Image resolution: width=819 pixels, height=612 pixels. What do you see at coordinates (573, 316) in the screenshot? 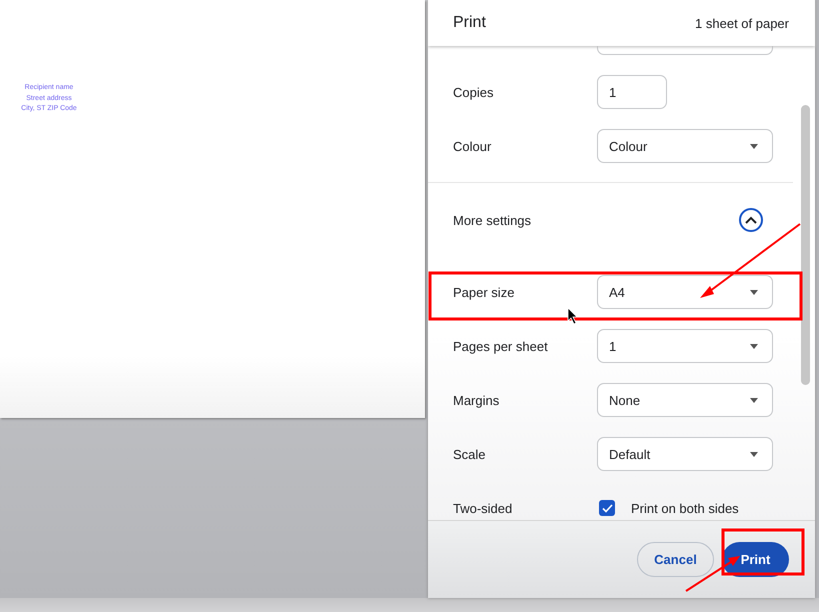
I see `cursor-icon` at bounding box center [573, 316].